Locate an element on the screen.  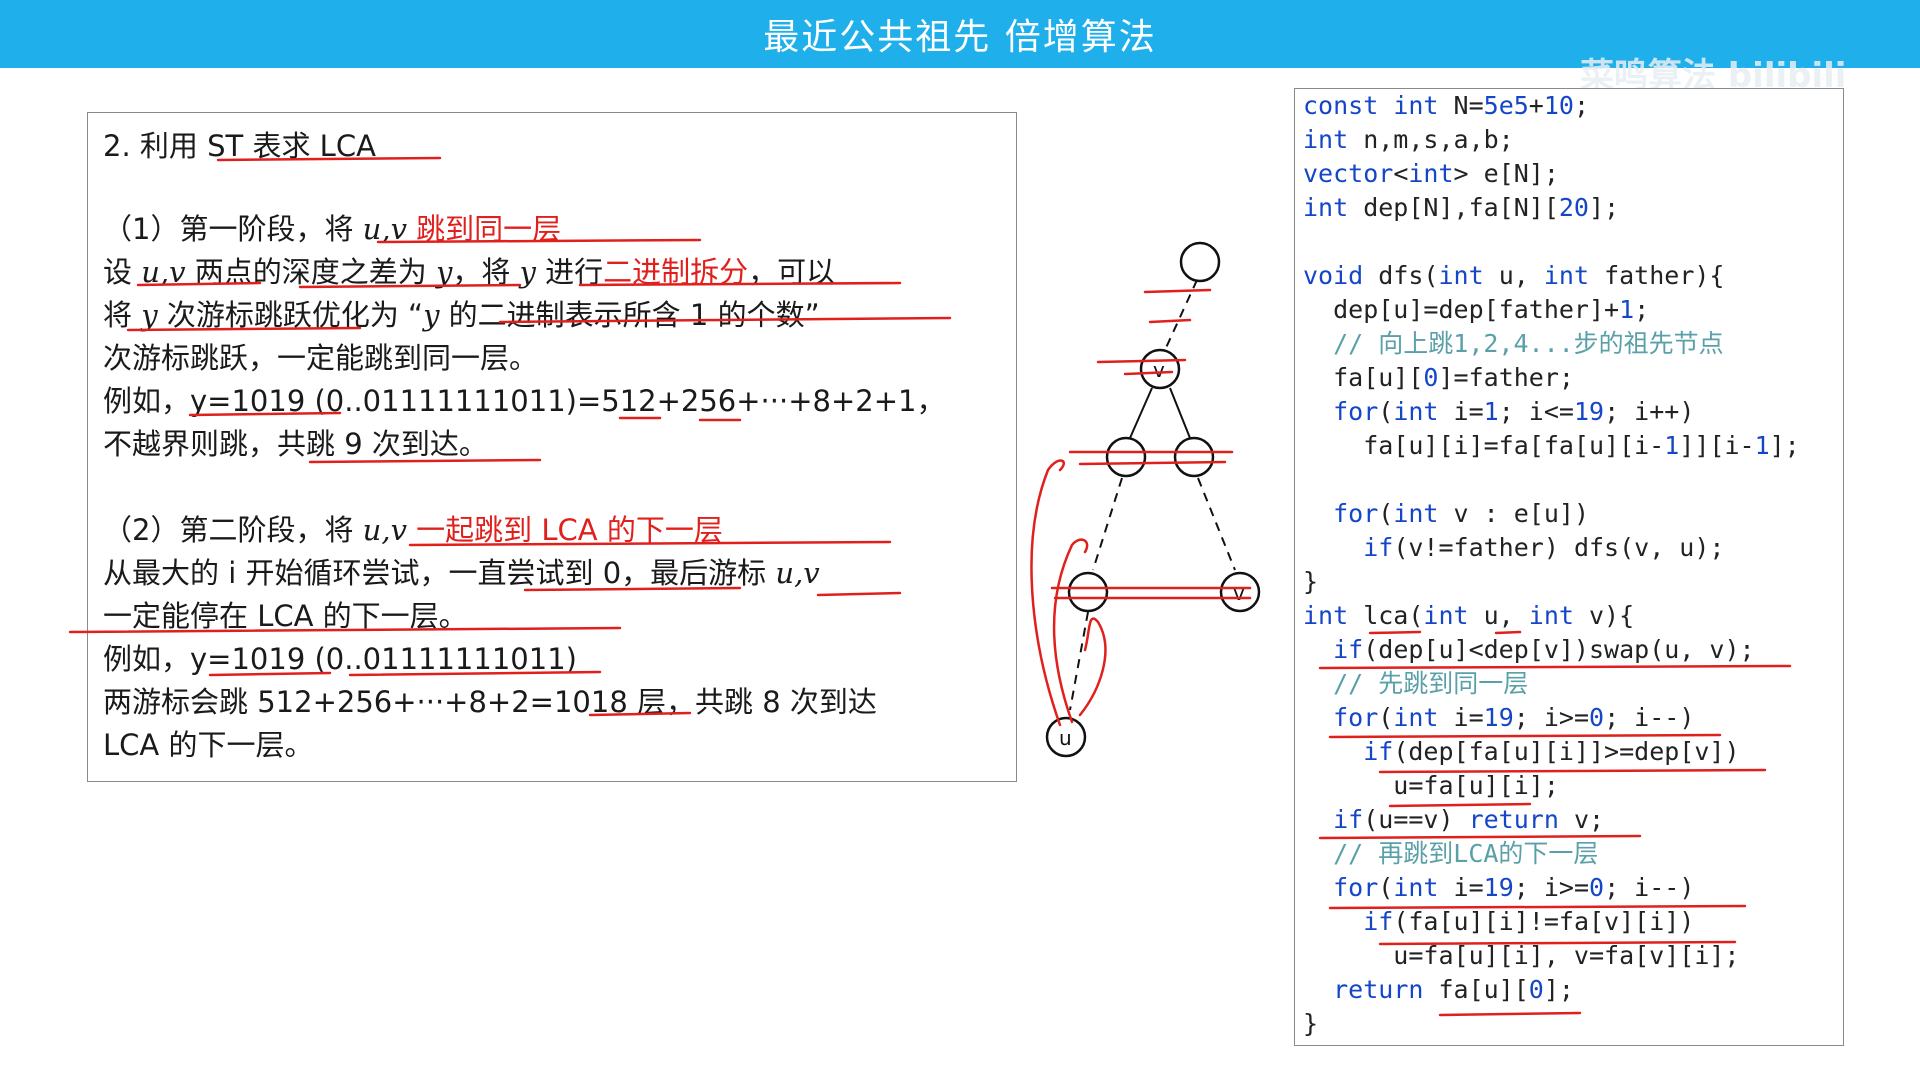
tree-node-right is located at coordinates (1194, 457).